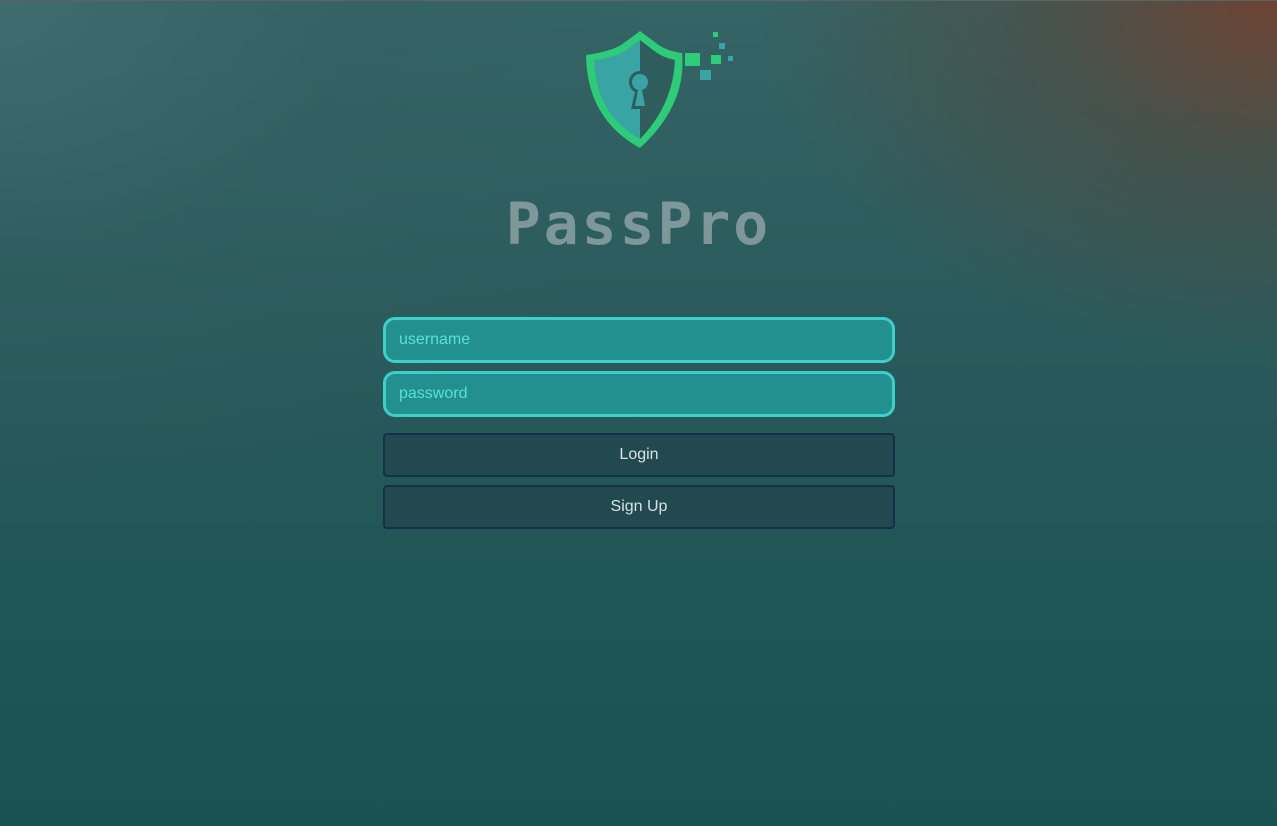  I want to click on app-title: PassPro, so click(638, 224).